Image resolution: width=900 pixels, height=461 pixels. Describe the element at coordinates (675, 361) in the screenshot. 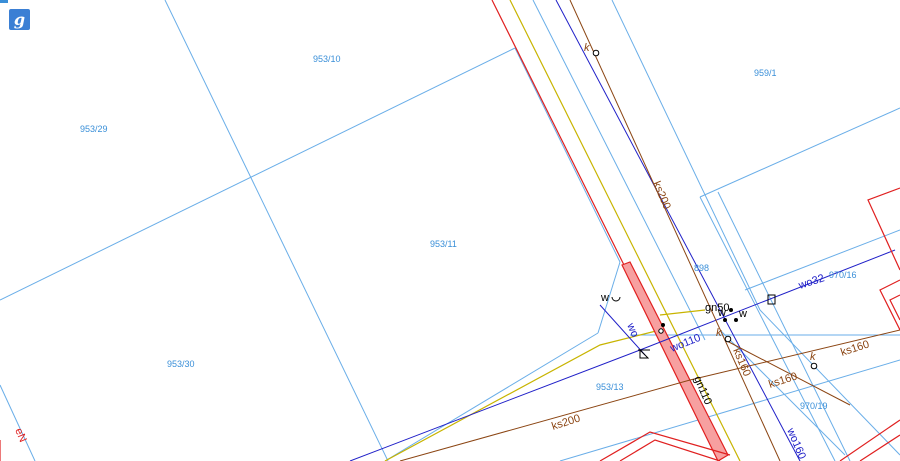

I see `power-conduit-highlight` at that location.